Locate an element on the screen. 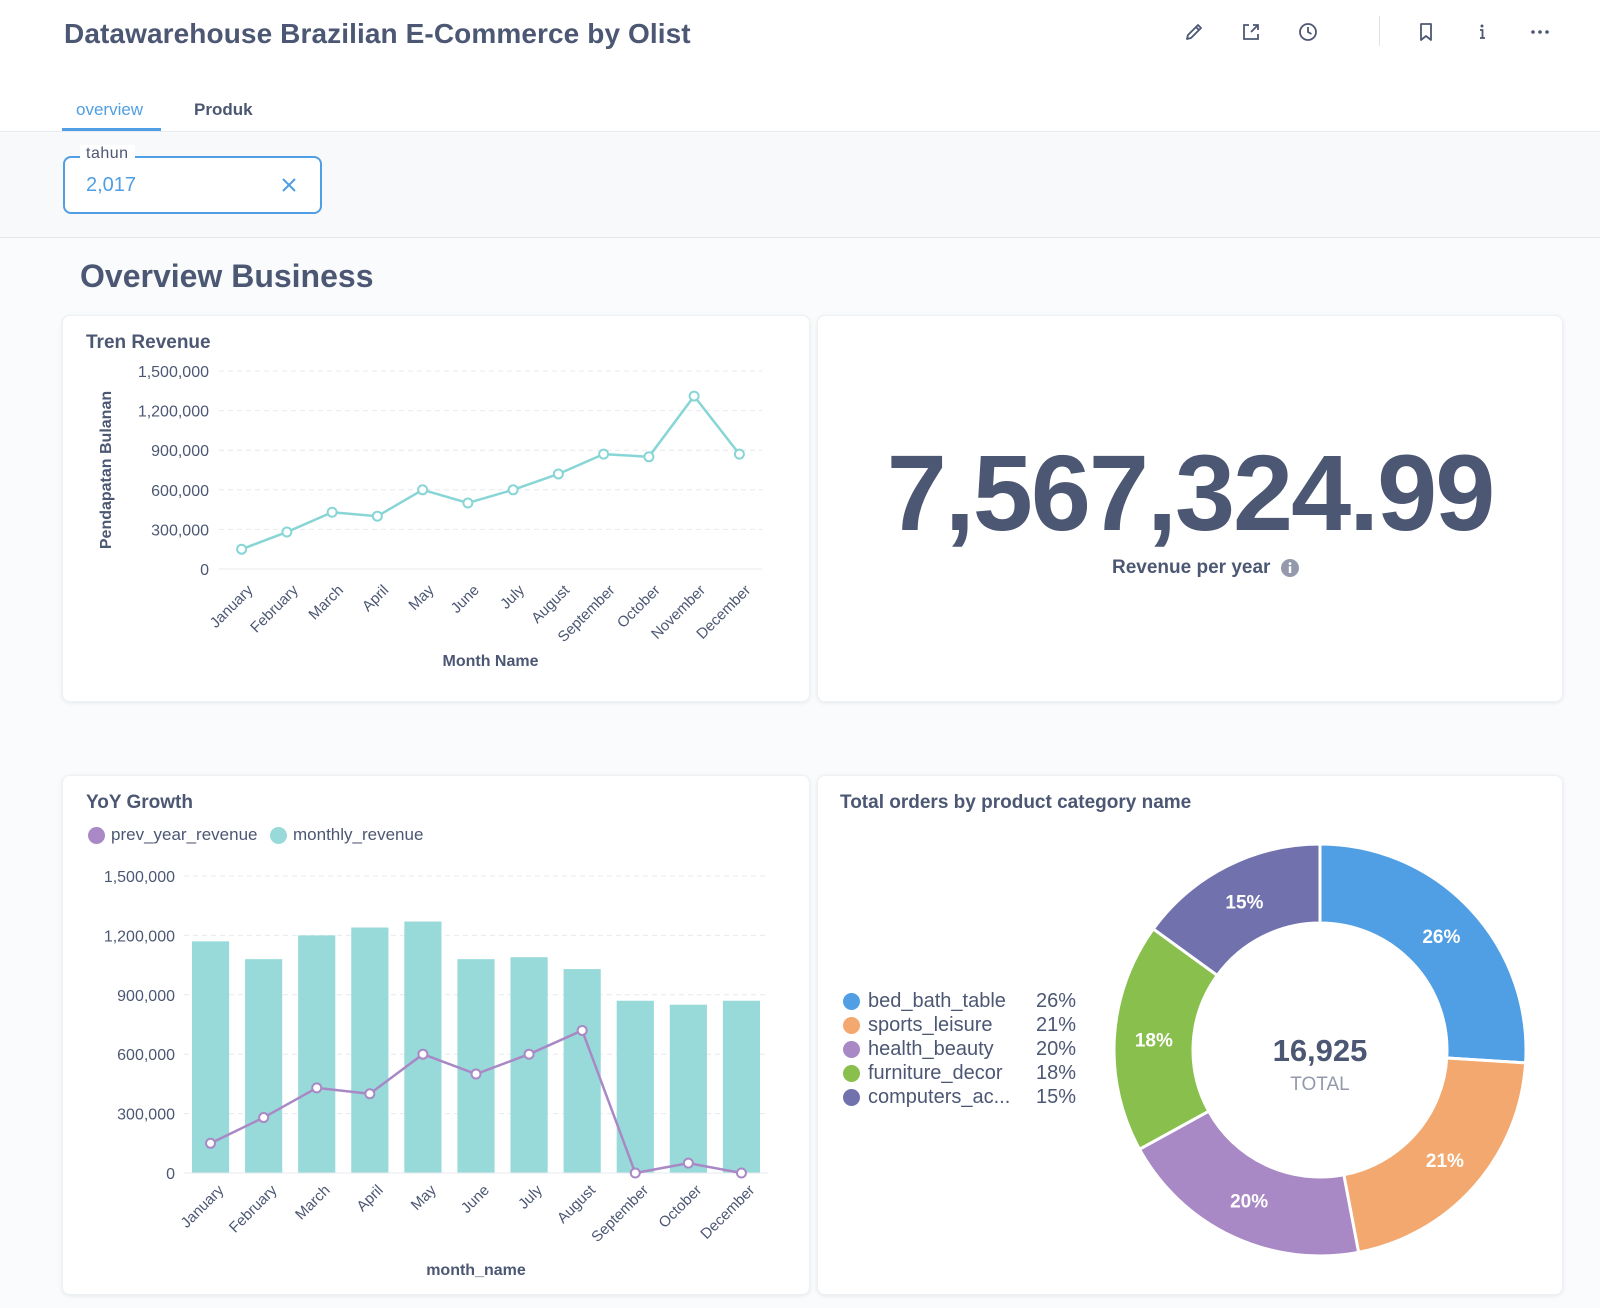 This screenshot has width=1600, height=1308. legend-percent: 21% is located at coordinates (1056, 1025).